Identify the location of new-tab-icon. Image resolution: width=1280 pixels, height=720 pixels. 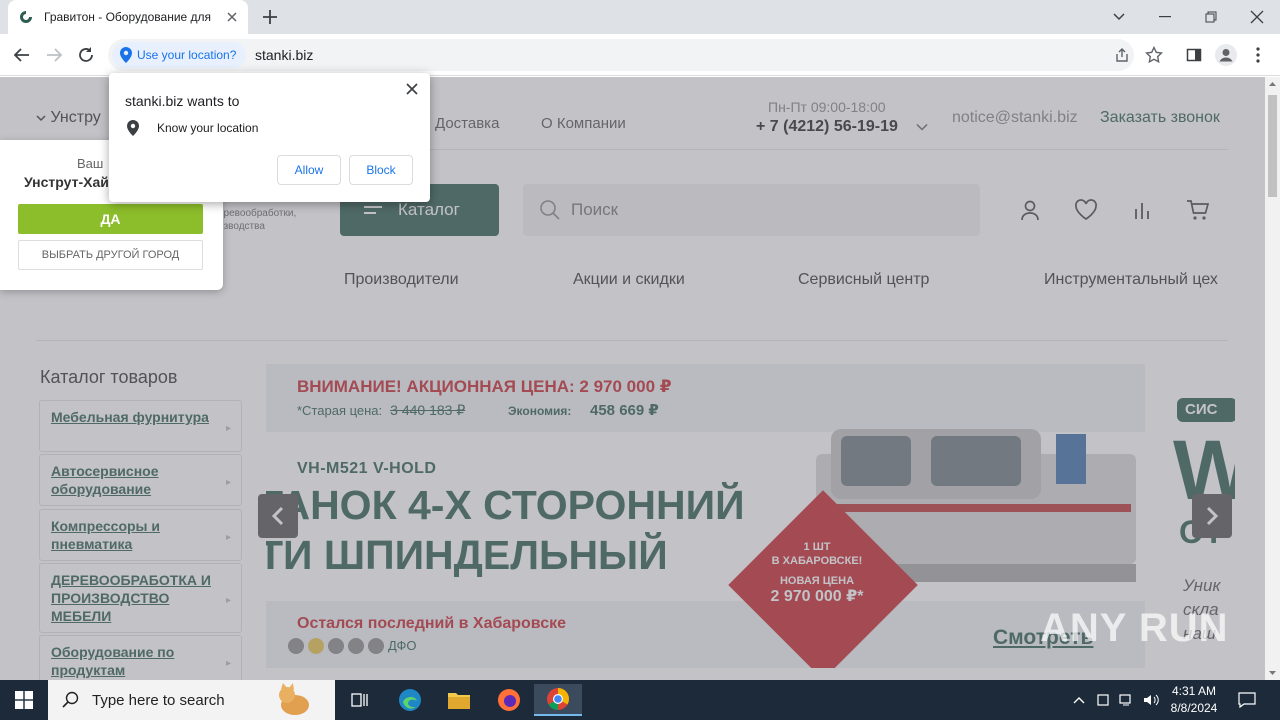
(270, 17).